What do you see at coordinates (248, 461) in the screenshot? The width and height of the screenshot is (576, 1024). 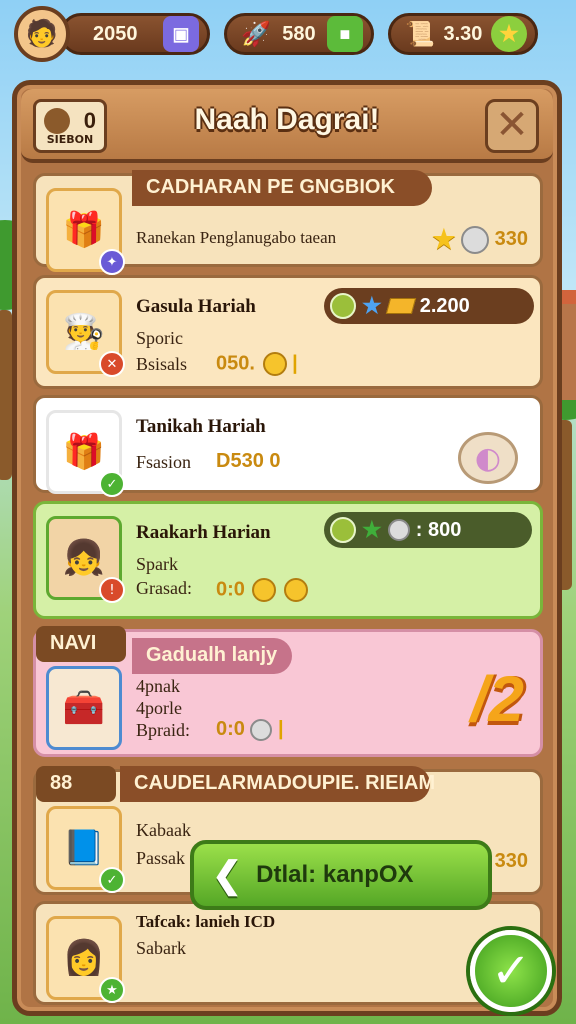 I see `row-reward: D530 0` at bounding box center [248, 461].